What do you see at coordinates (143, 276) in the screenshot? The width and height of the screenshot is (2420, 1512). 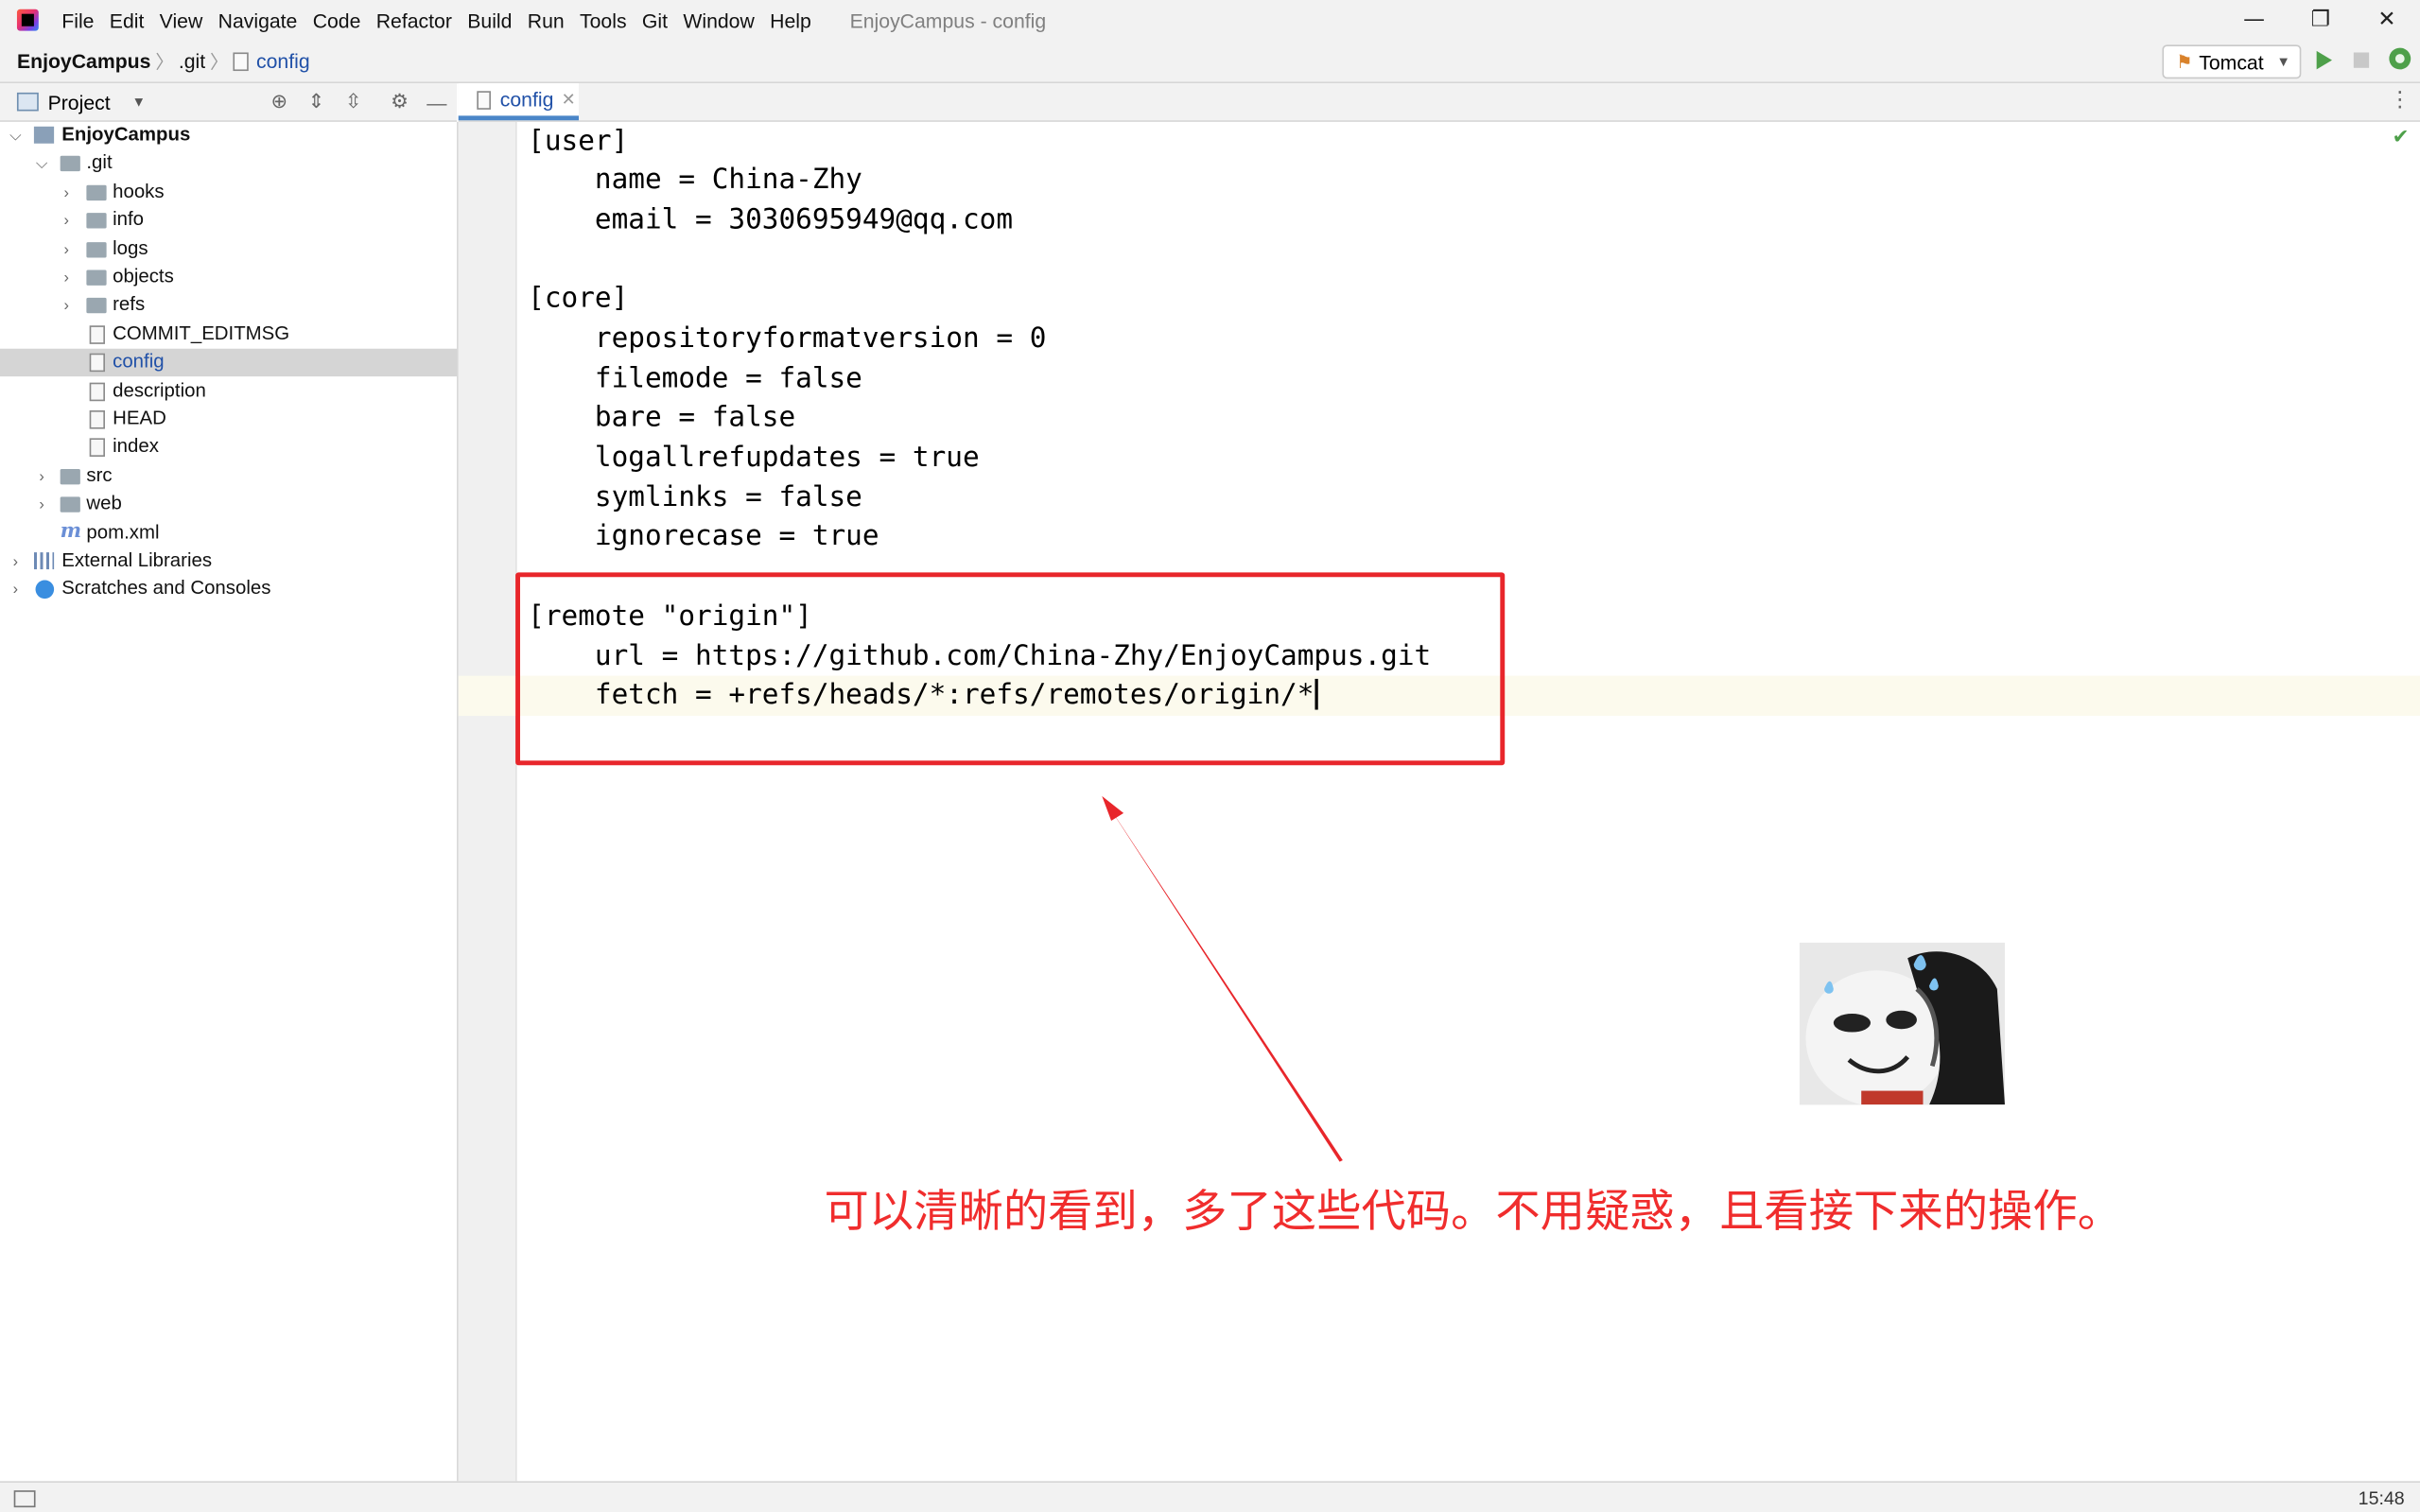 I see `tree-item-label: objects` at bounding box center [143, 276].